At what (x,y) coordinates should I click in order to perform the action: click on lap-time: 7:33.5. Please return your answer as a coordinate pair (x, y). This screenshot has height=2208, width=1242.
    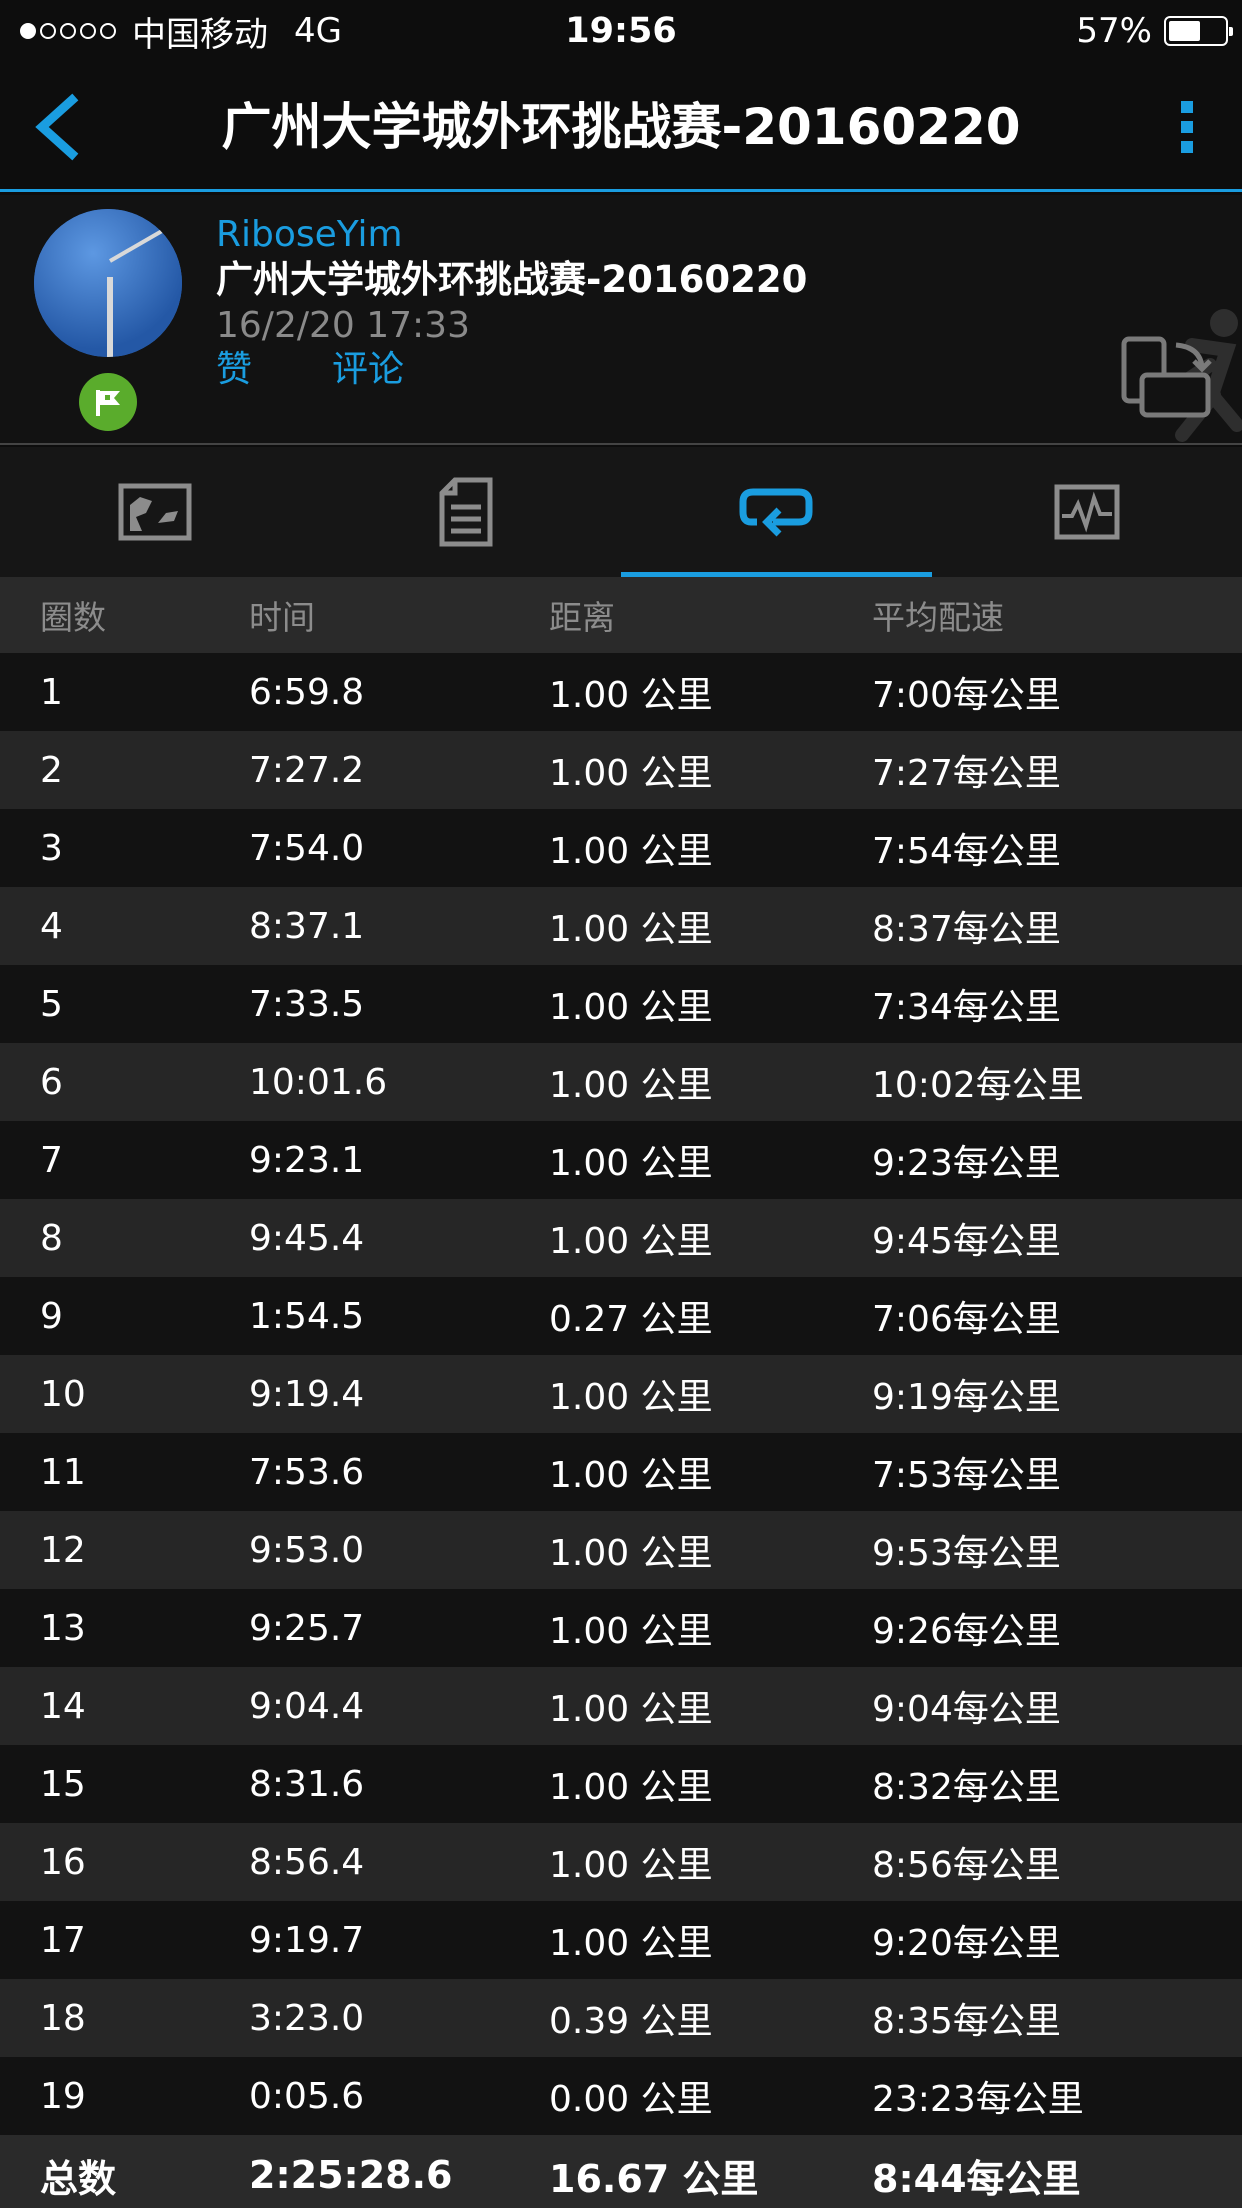
    Looking at the image, I should click on (307, 1004).